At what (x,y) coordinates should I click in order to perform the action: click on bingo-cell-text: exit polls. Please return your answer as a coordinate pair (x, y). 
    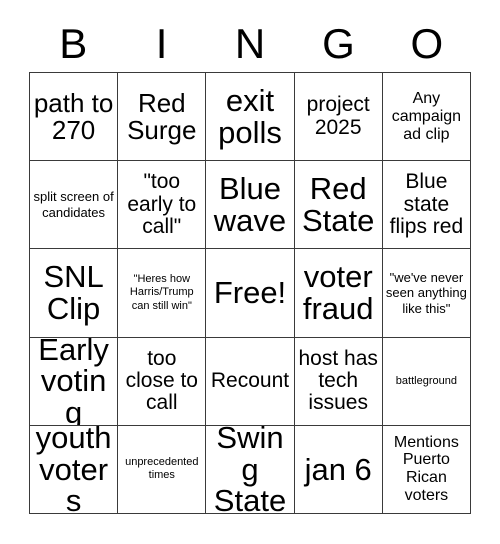
    Looking at the image, I should click on (250, 116).